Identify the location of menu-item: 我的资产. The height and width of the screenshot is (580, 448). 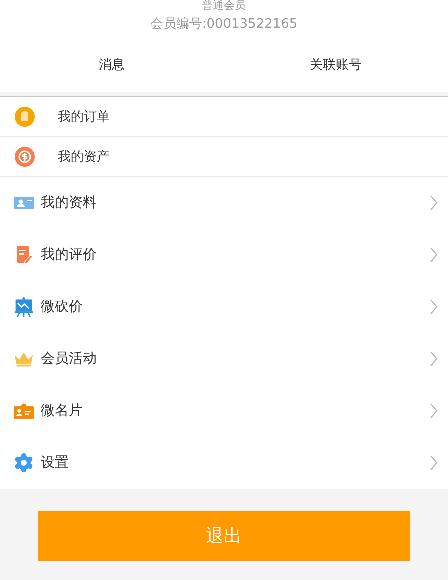
(224, 157).